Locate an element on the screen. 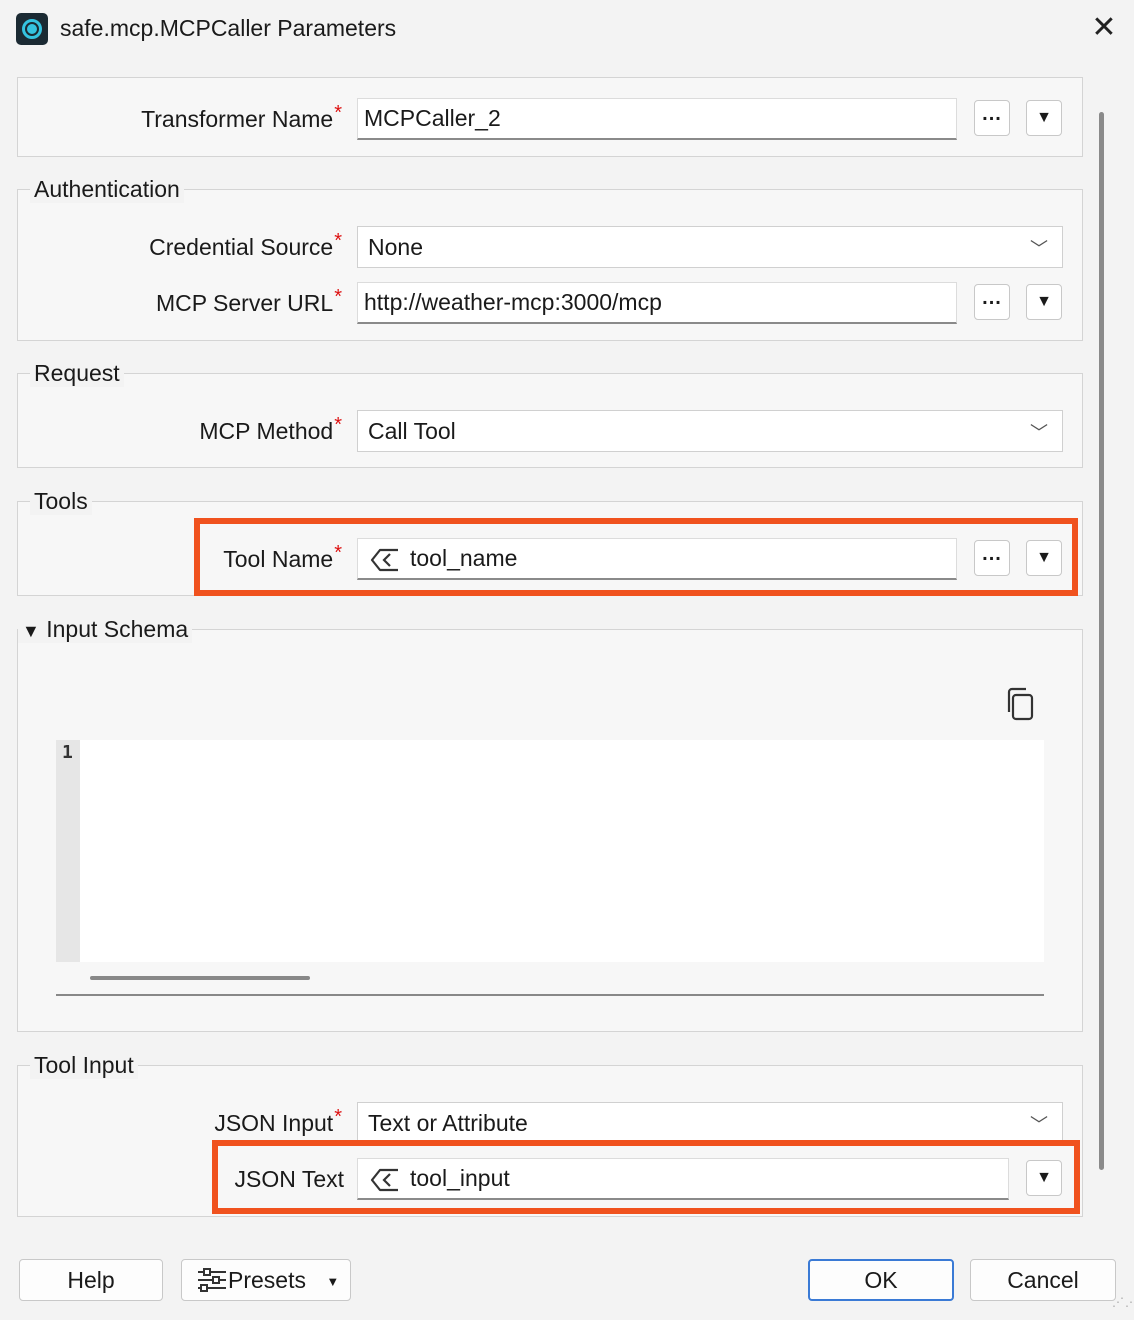 The width and height of the screenshot is (1134, 1320). json-text-dropdown-button: ▼ is located at coordinates (1044, 1178).